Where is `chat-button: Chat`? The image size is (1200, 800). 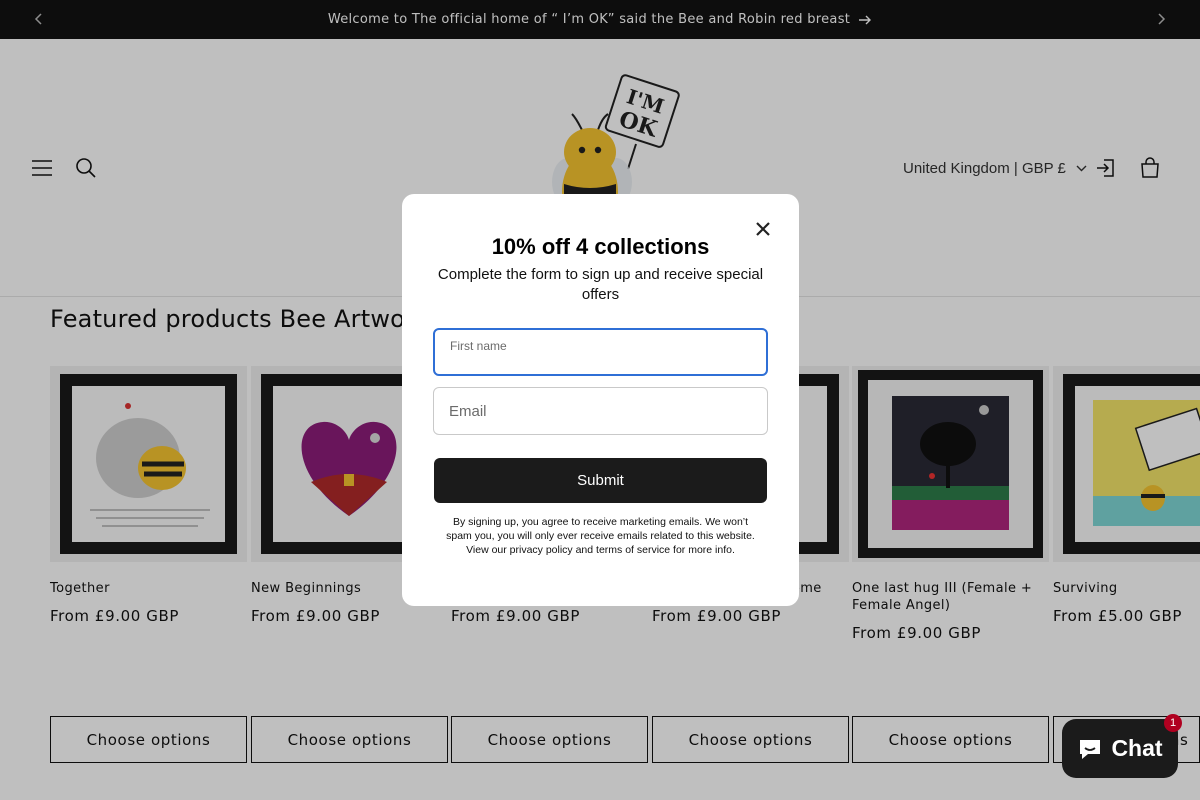
chat-button: Chat is located at coordinates (1120, 748).